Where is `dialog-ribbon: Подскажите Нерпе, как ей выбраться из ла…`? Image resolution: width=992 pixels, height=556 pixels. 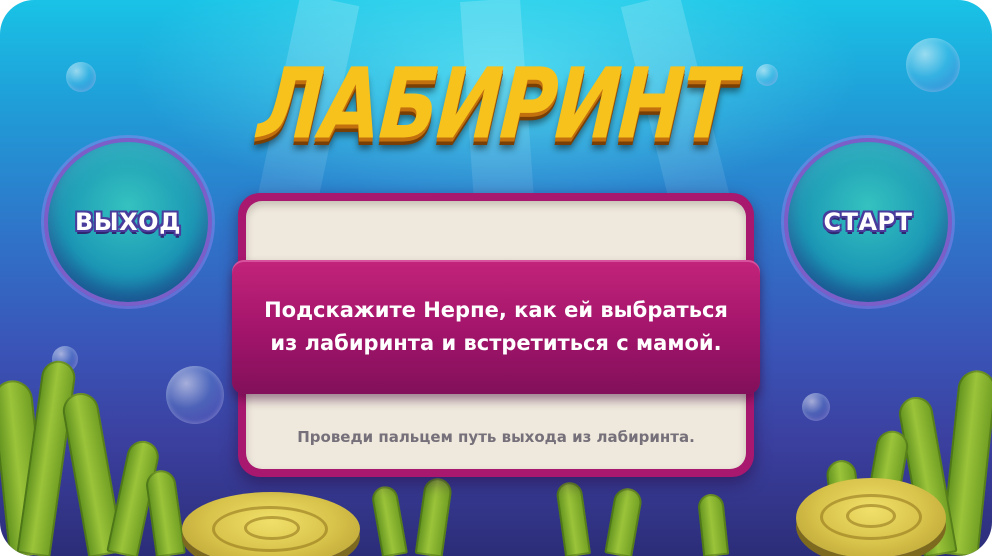 dialog-ribbon: Подскажите Нерпе, как ей выбраться из ла… is located at coordinates (496, 327).